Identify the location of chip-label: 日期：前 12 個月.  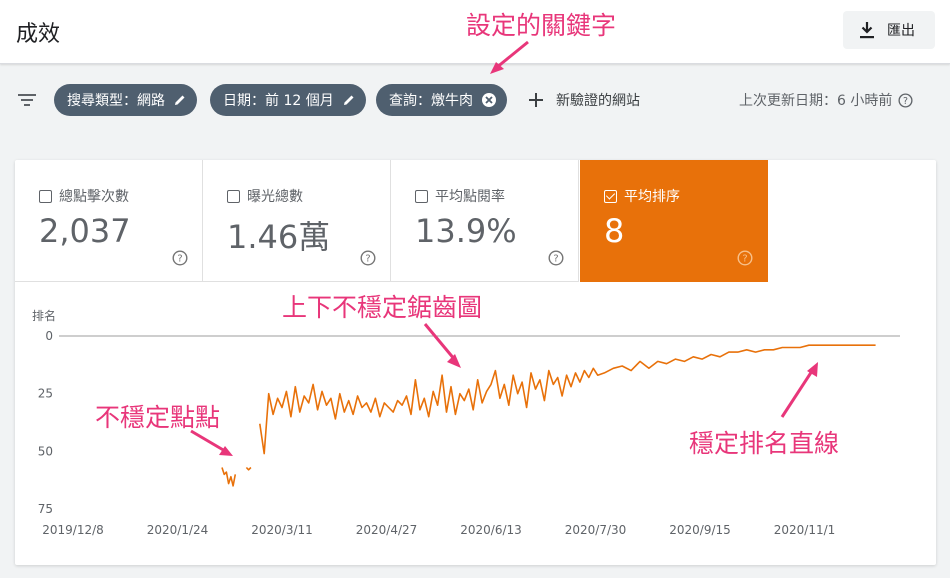
(278, 101).